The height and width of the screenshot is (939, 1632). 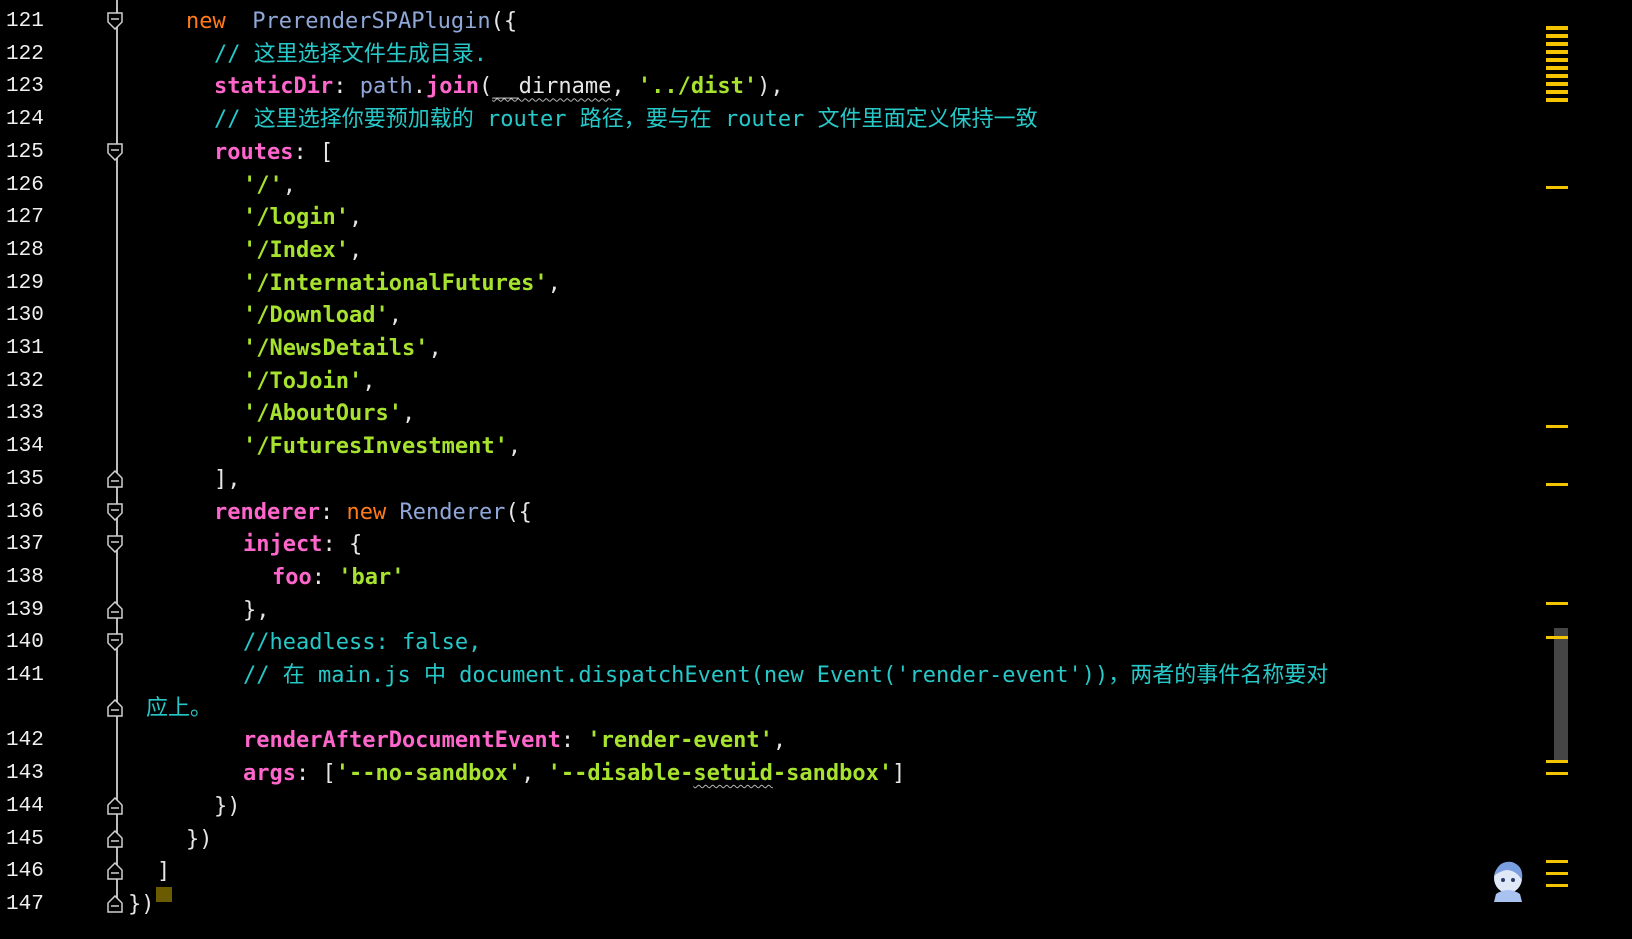 I want to click on code-line: 131 '/NewsDetails',, so click(x=770, y=348).